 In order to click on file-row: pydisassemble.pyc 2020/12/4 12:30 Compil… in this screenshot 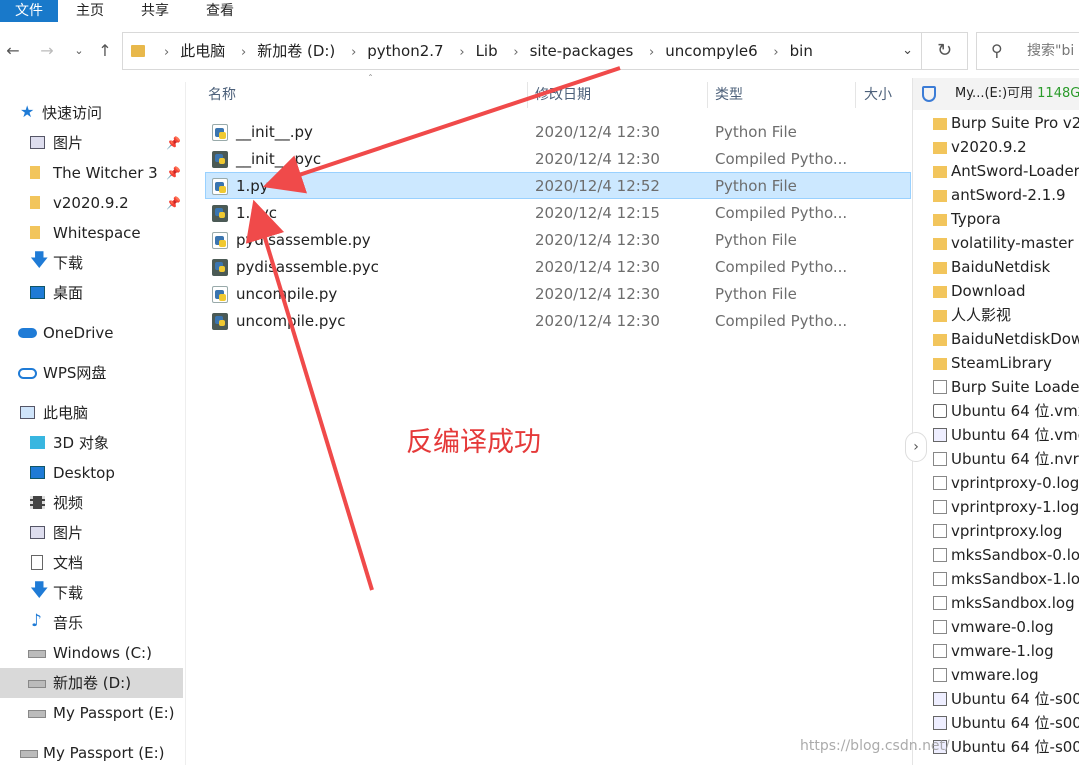, I will do `click(558, 267)`.